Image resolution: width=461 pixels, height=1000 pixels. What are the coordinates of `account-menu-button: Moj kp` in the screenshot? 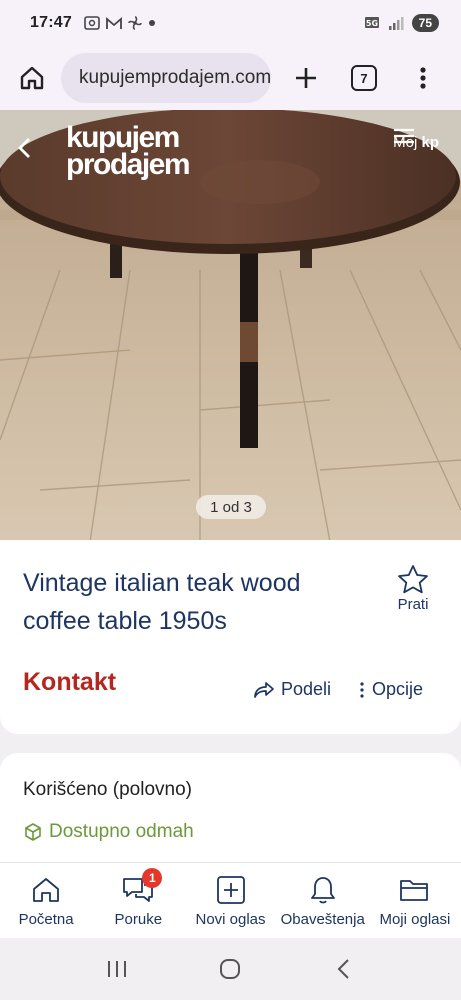 It's located at (416, 139).